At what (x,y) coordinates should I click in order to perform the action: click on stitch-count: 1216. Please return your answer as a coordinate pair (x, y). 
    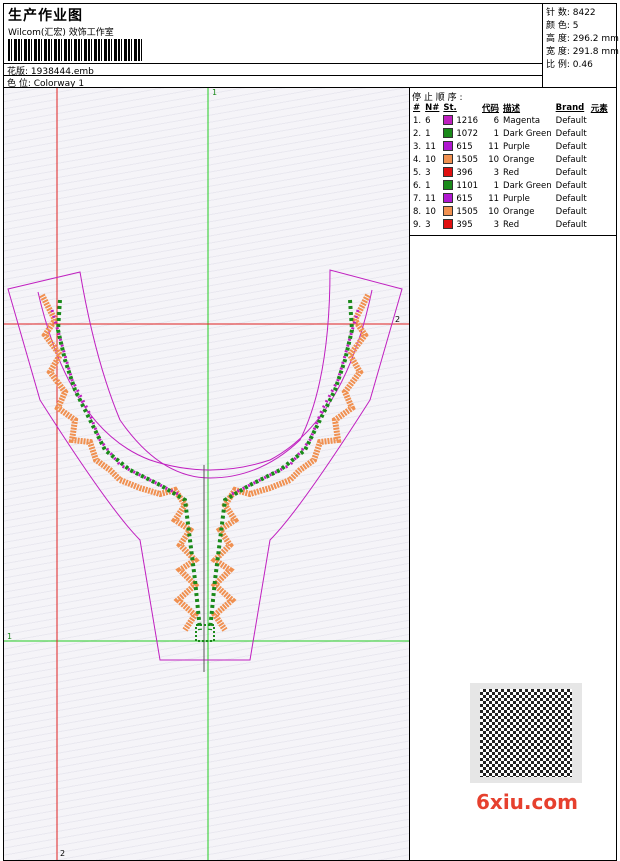
    Looking at the image, I should click on (467, 120).